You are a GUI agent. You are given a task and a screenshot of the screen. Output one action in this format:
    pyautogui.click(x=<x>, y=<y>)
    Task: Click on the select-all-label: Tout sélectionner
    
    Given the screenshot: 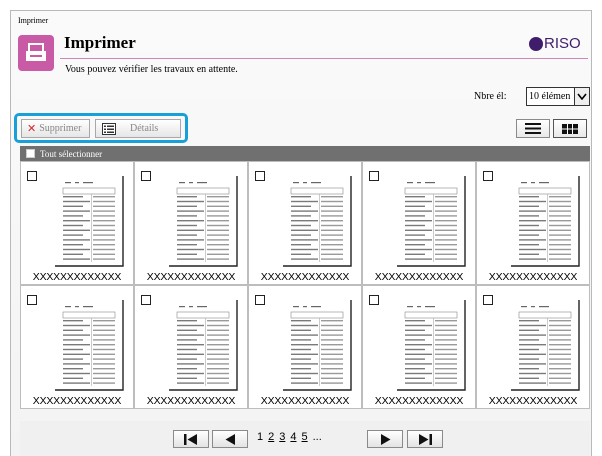 What is the action you would take?
    pyautogui.click(x=71, y=154)
    